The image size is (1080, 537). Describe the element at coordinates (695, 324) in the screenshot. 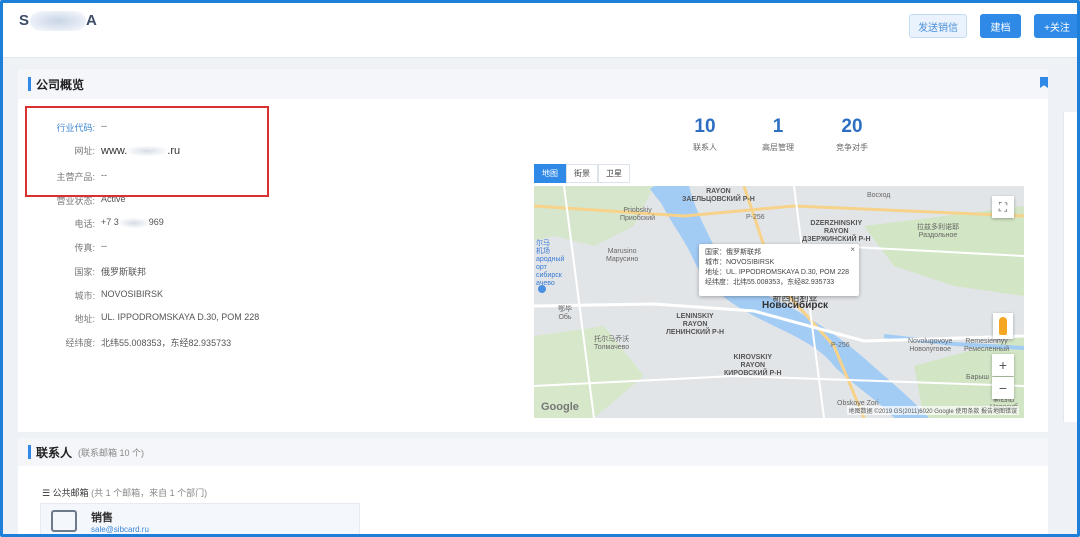

I see `map-label-leninsky: LENINSKIY RAYON ЛЕНИНСКИЙ Р-Н` at that location.